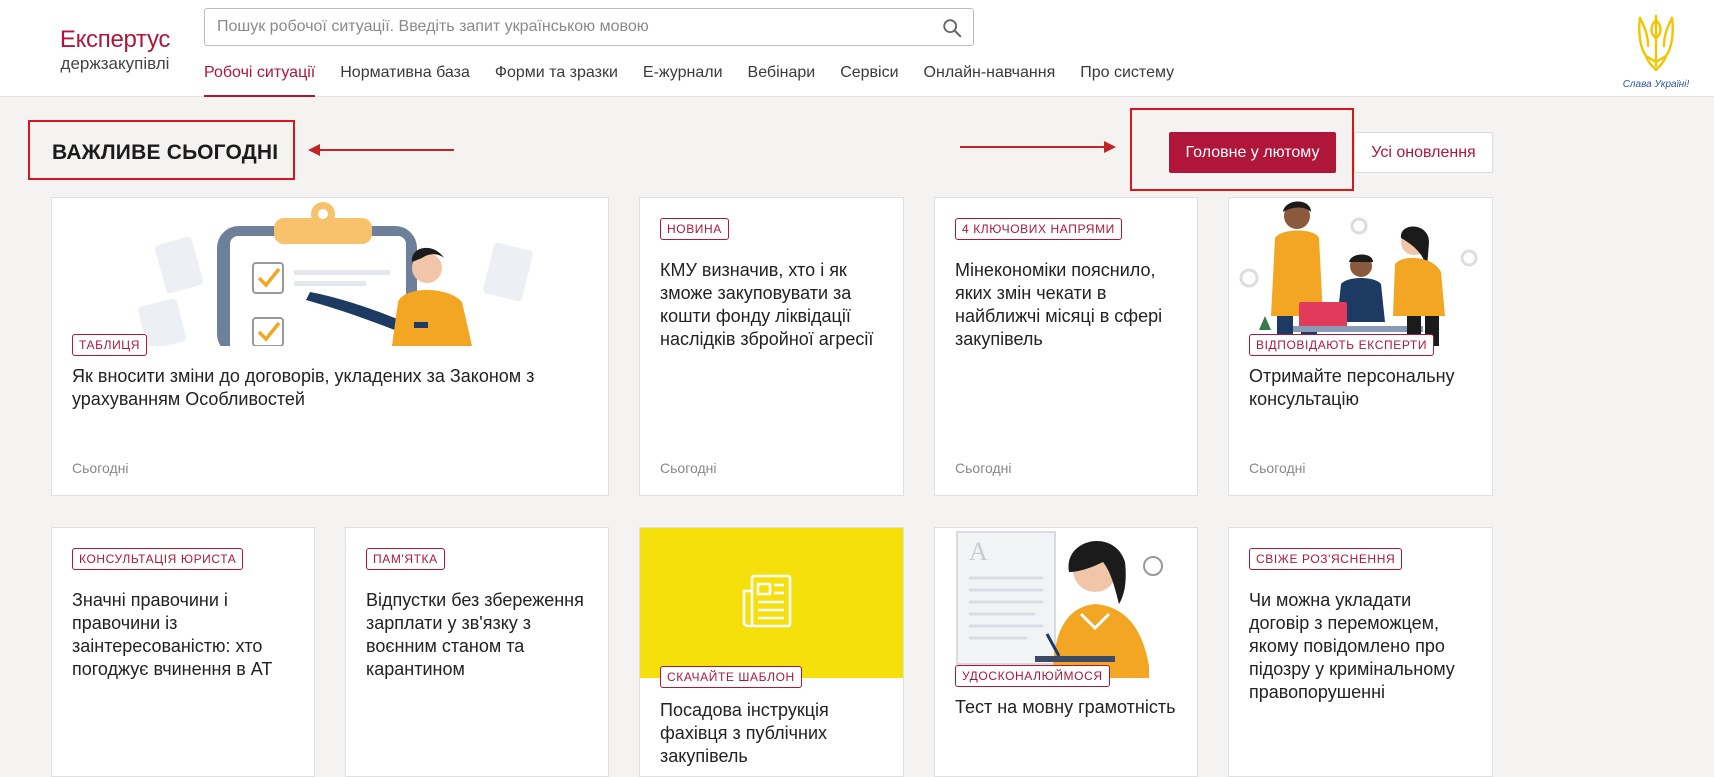 This screenshot has width=1714, height=777. I want to click on card-tag: Консультація юриста, so click(158, 559).